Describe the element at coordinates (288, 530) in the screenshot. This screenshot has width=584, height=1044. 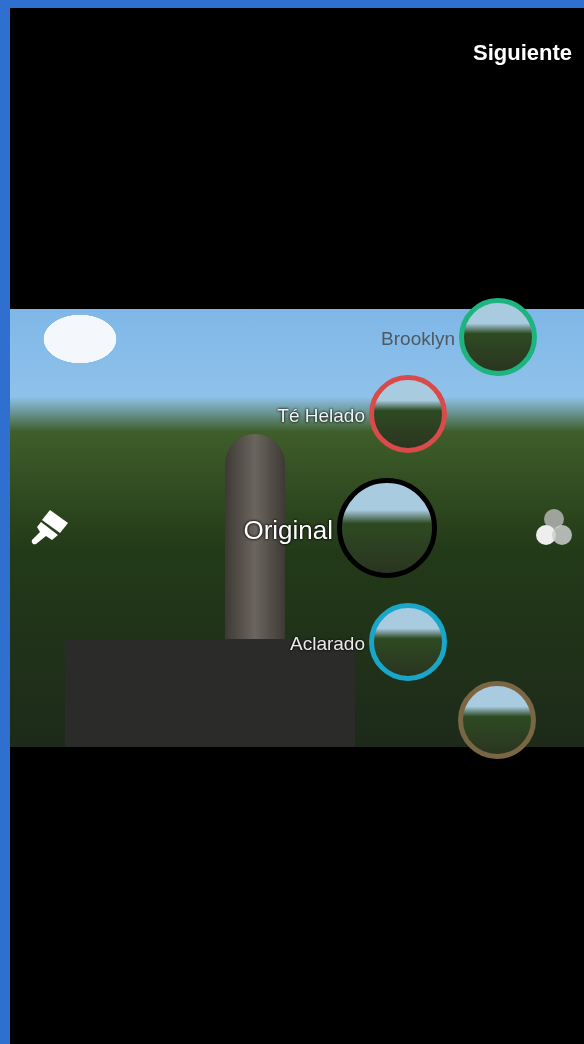
I see `filter-label: Original` at that location.